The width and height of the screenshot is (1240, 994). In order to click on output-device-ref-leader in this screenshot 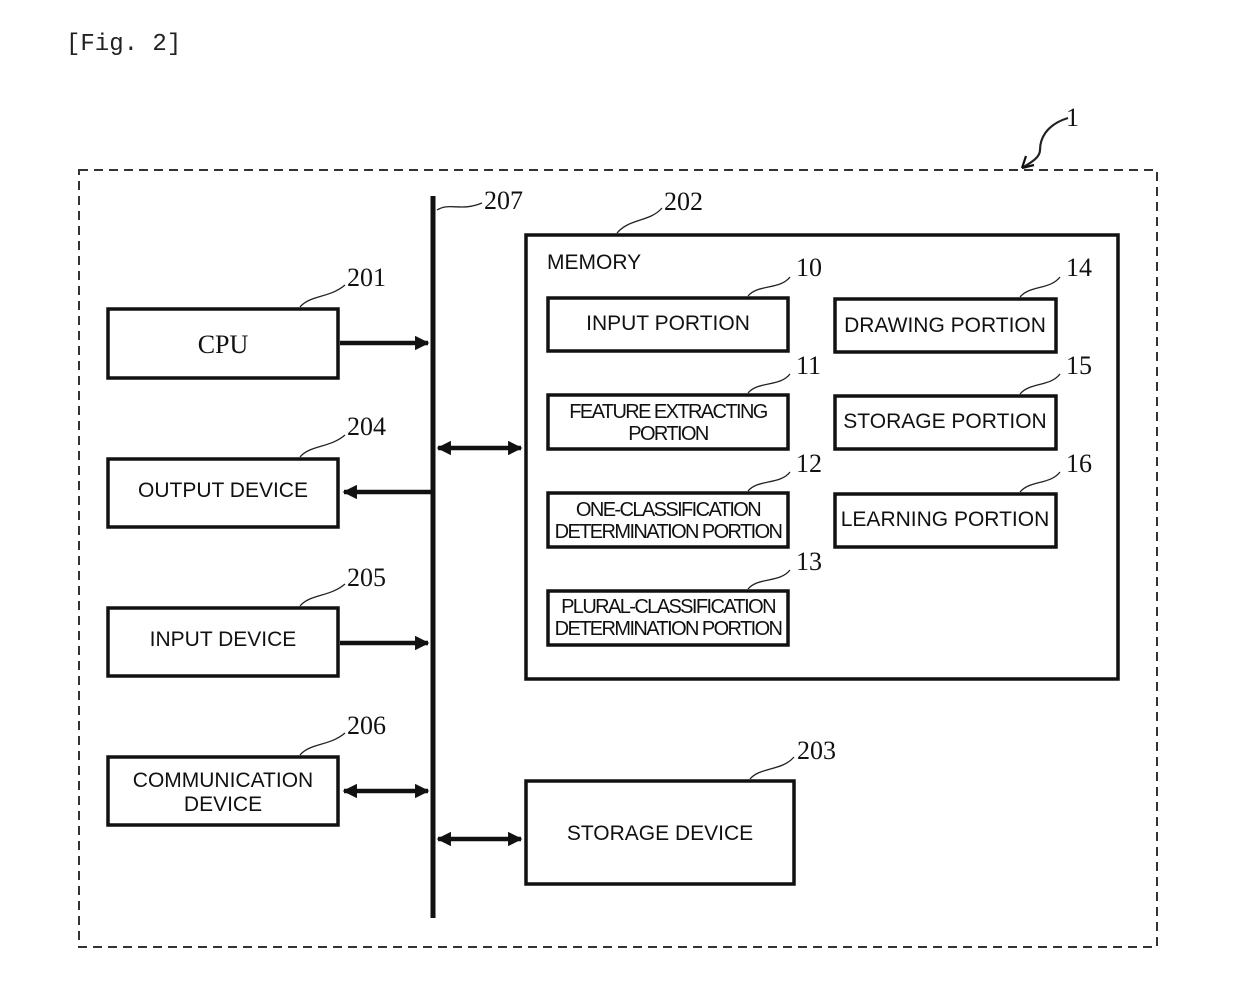, I will do `click(322, 446)`.